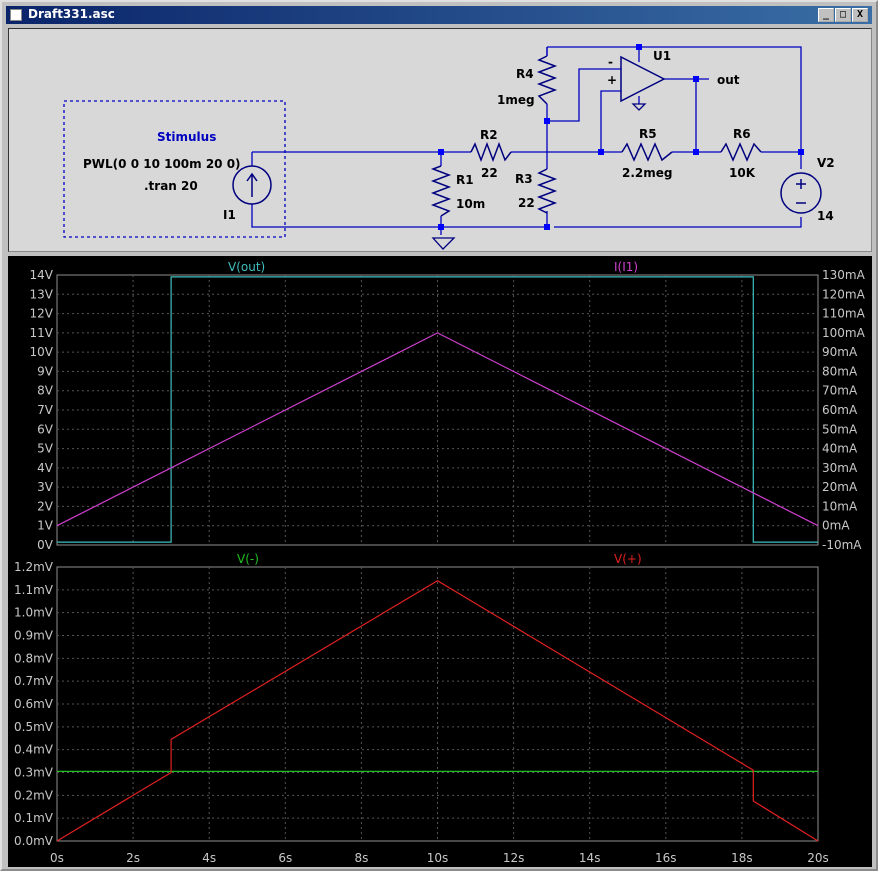 The height and width of the screenshot is (871, 878). I want to click on label-i1: I1, so click(229, 215).